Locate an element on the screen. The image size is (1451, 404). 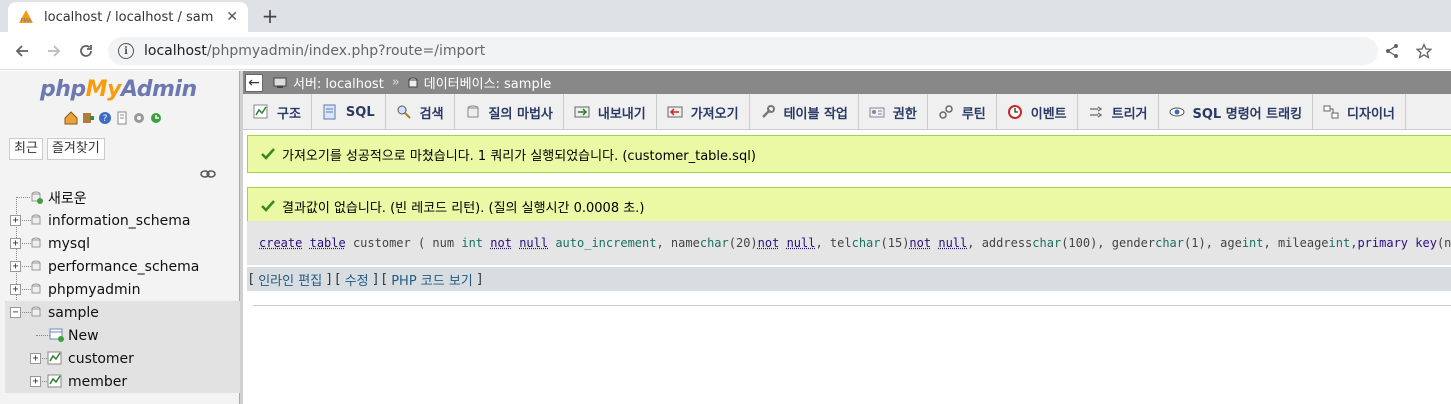
tab-tracking: SQL 명령어 트래킹 is located at coordinates (1236, 112).